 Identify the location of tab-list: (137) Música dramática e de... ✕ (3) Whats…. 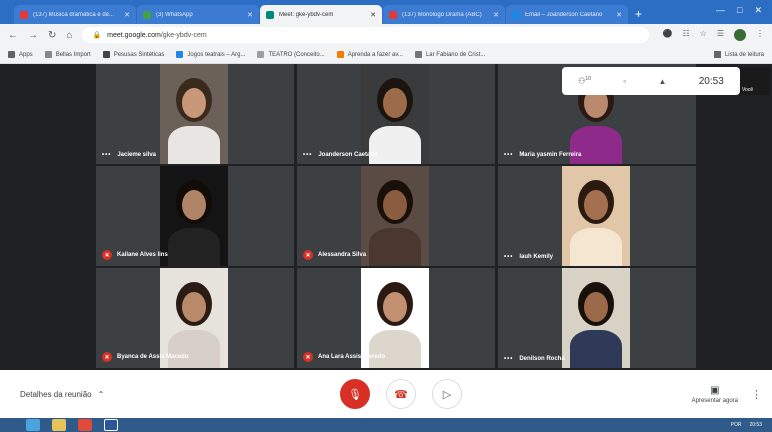
(321, 12).